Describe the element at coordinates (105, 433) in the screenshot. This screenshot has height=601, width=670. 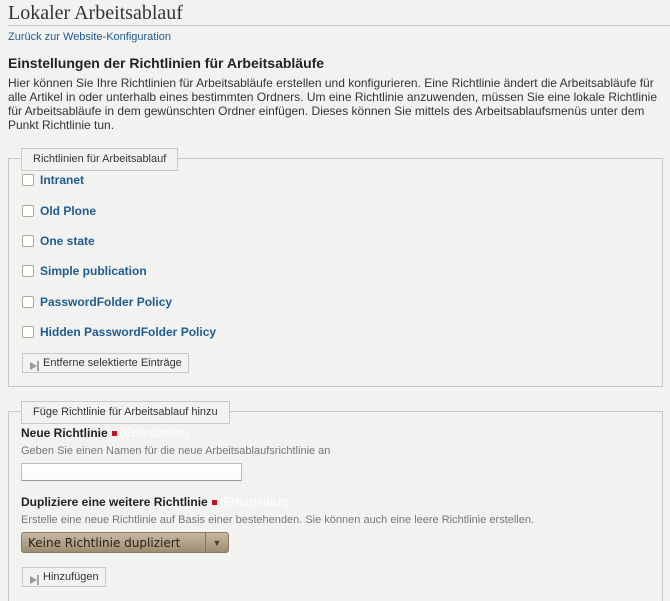
I see `new-policy-label: Neue Richtlinie (Erforderlich)` at that location.